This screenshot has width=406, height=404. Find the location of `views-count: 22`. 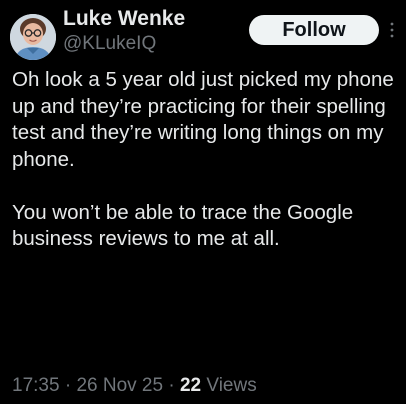

views-count: 22 is located at coordinates (190, 385).